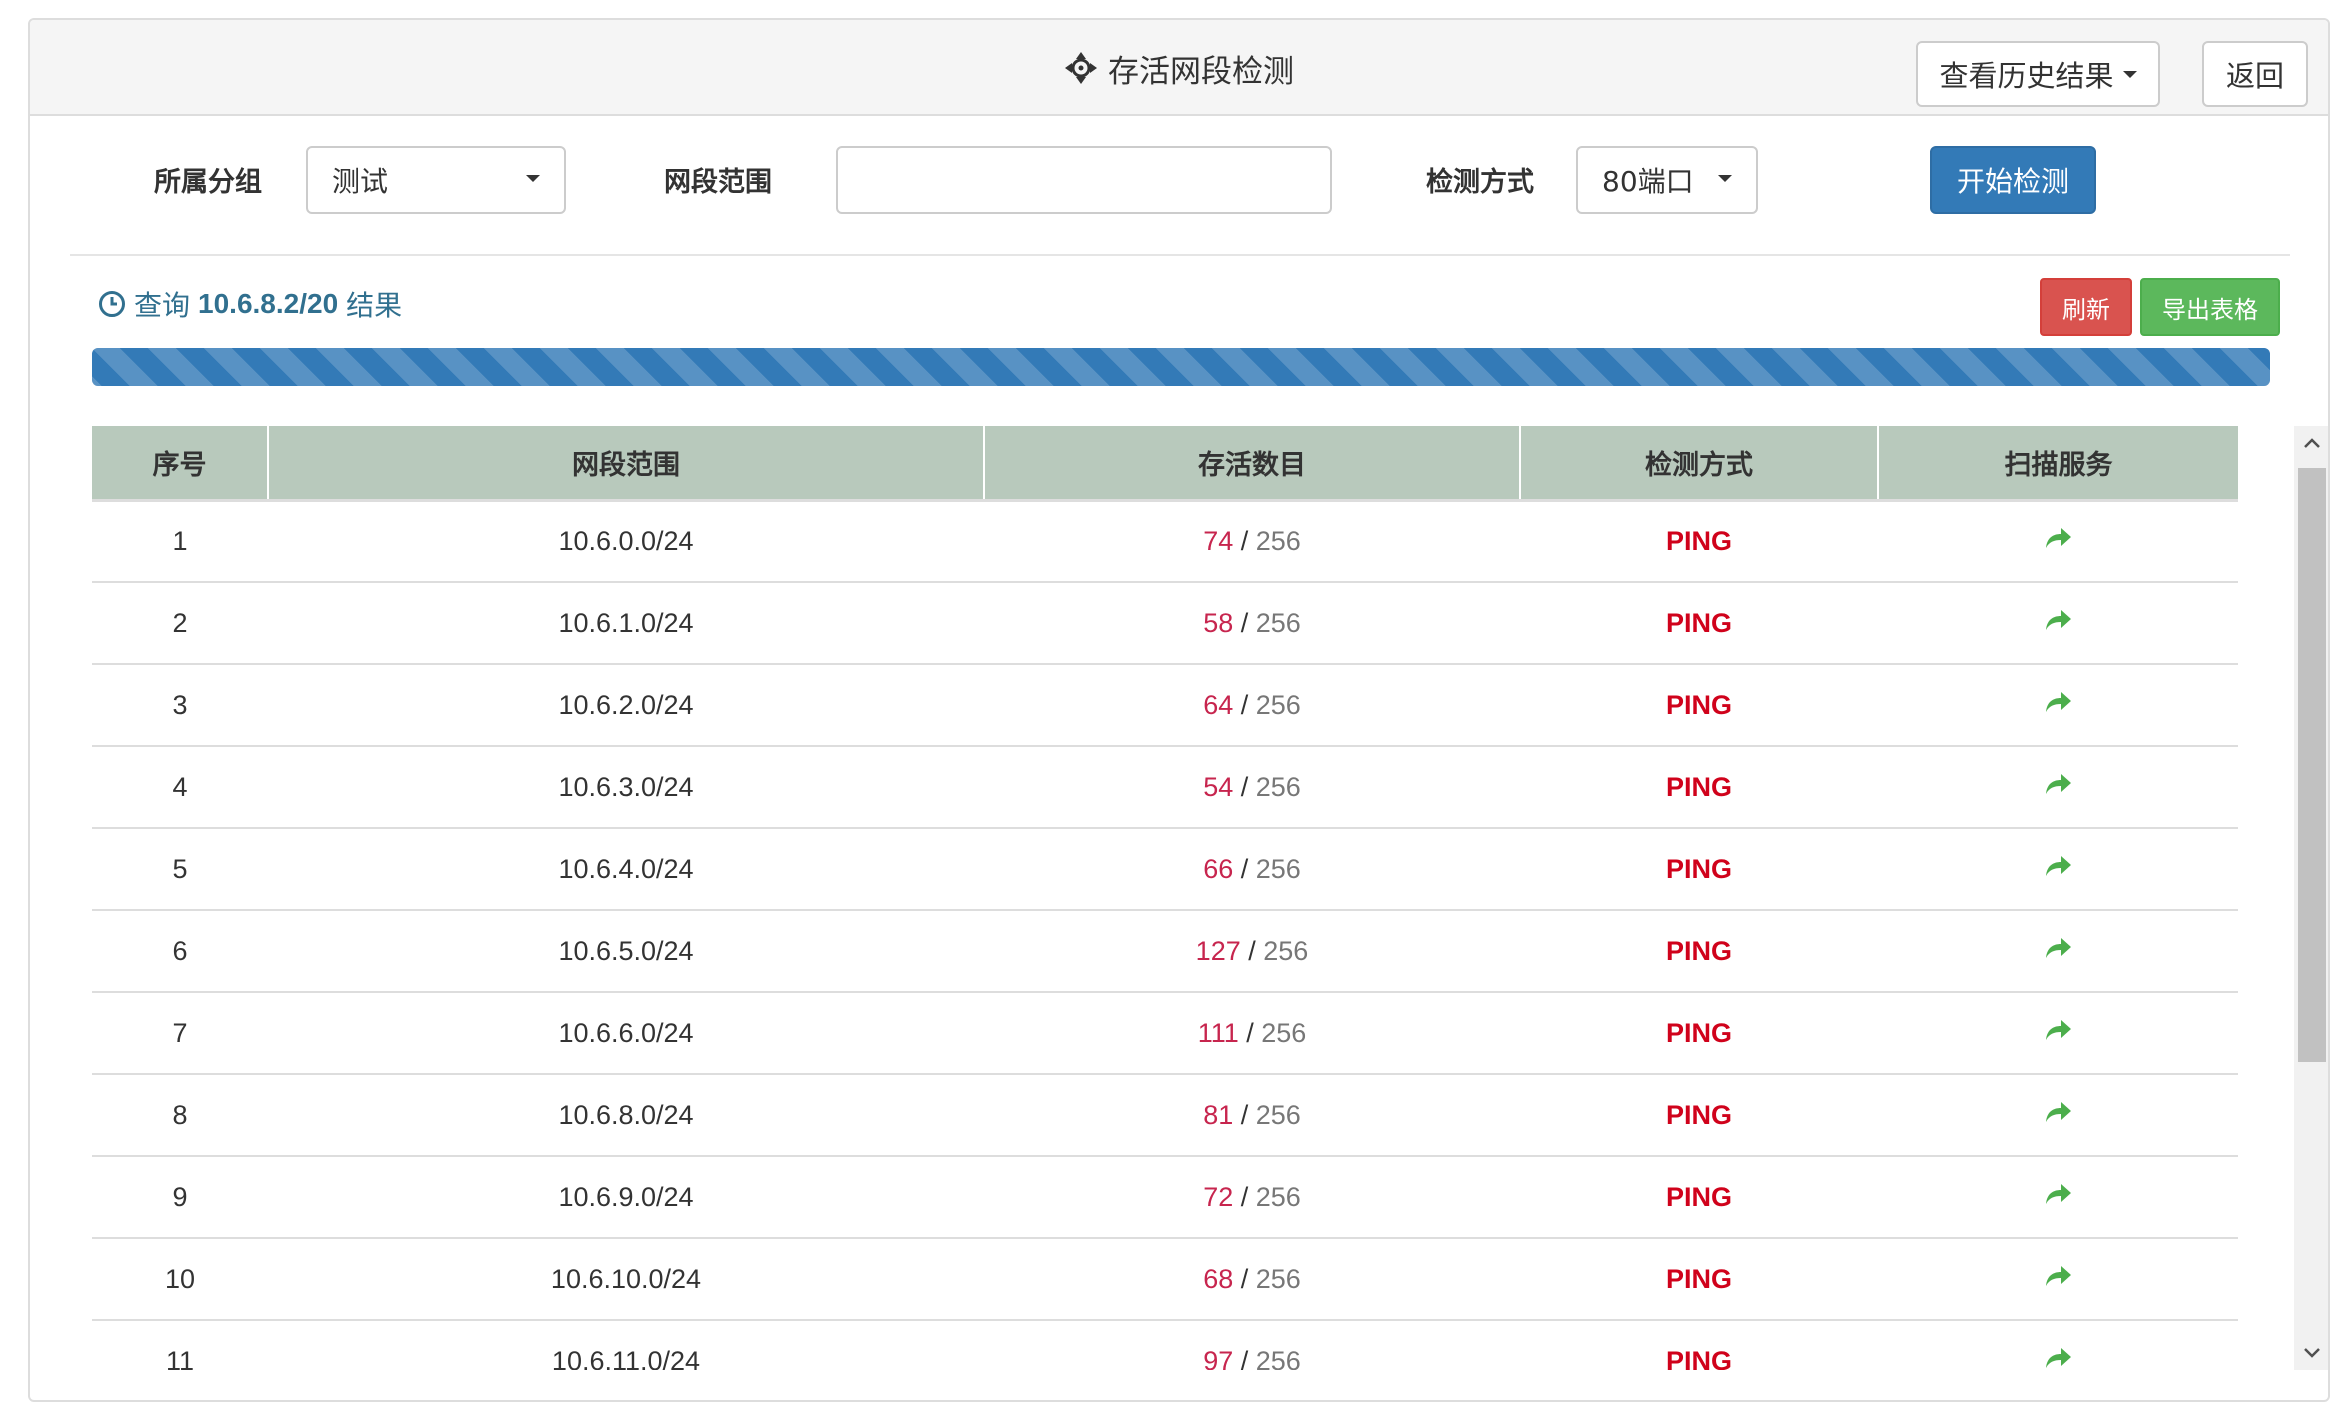 The width and height of the screenshot is (2351, 1414). I want to click on table-row: 1 10.6.0.0/24 74 / 256 PING, so click(1165, 541).